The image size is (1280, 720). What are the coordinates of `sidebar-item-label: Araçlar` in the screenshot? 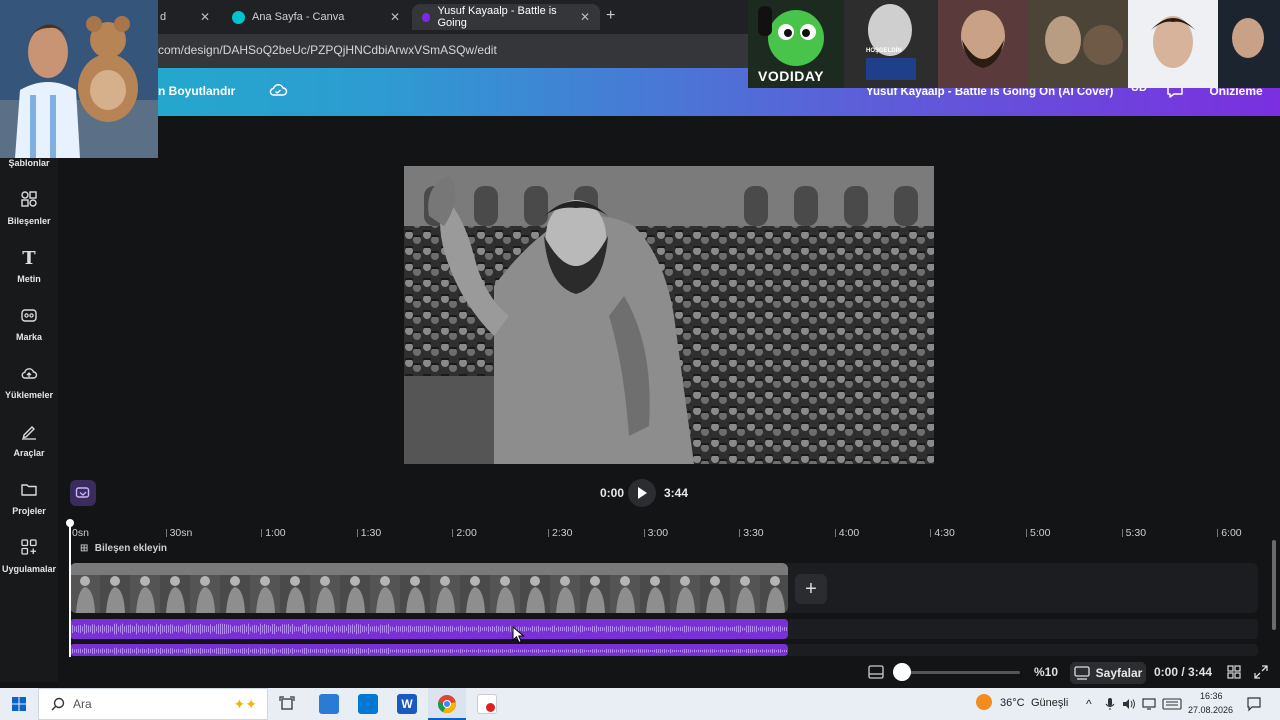 It's located at (29, 453).